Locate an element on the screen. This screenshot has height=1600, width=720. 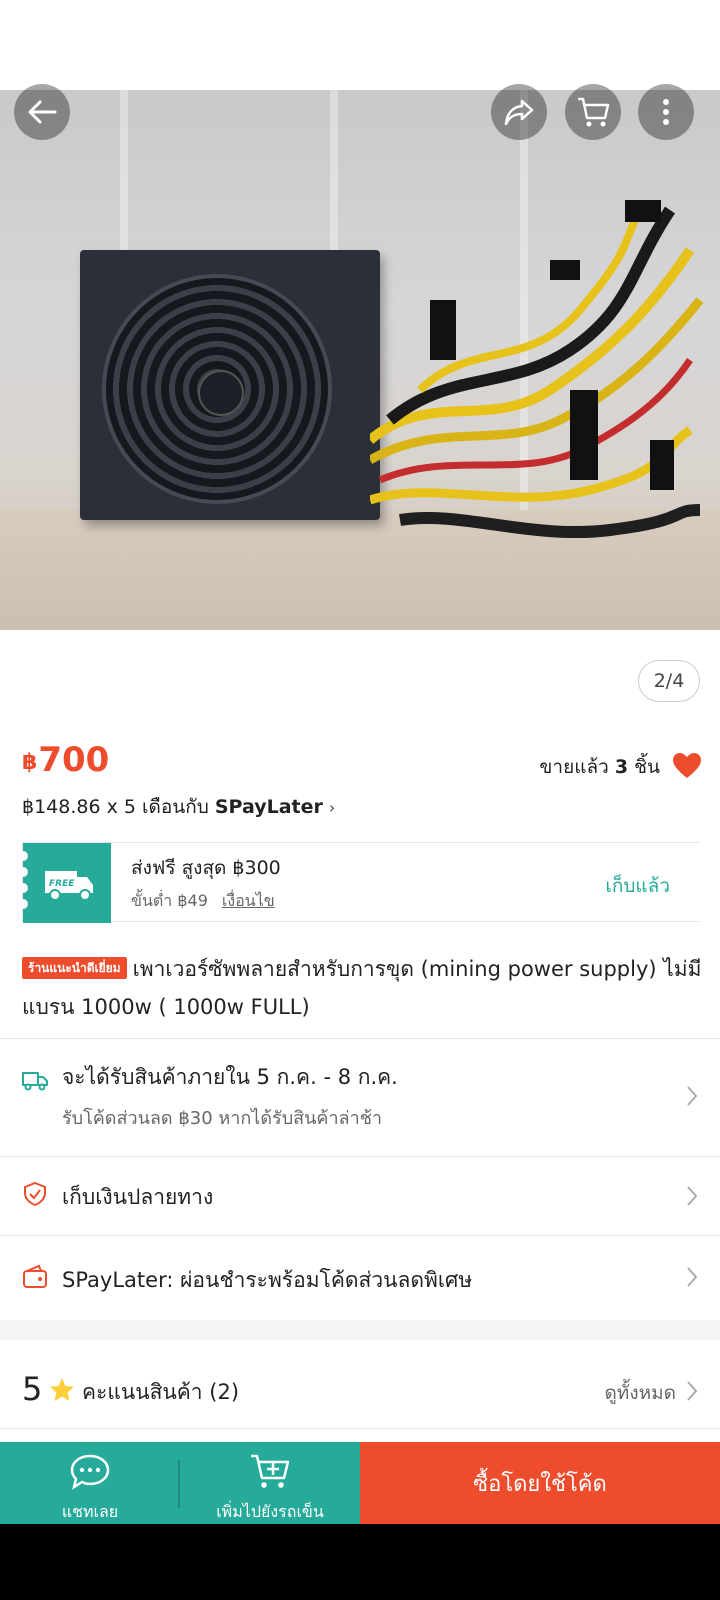
price: ฿700 is located at coordinates (65, 760).